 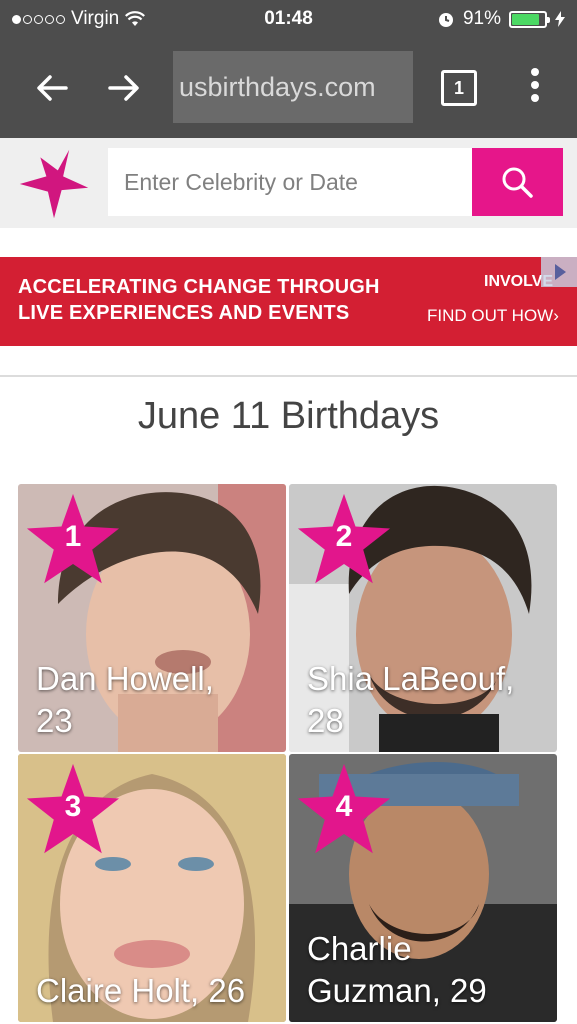 I want to click on tab-switcher-button: 1, so click(x=459, y=88).